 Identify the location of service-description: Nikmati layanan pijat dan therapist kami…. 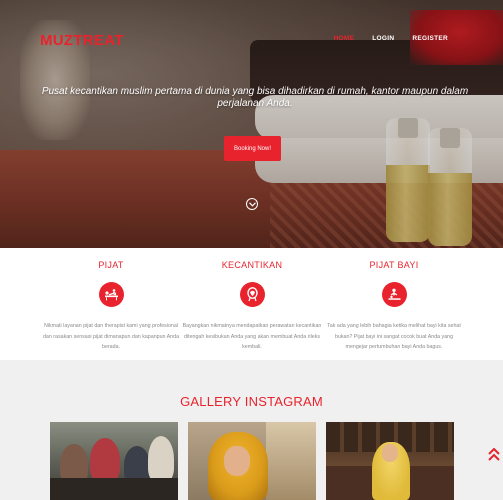
(111, 336).